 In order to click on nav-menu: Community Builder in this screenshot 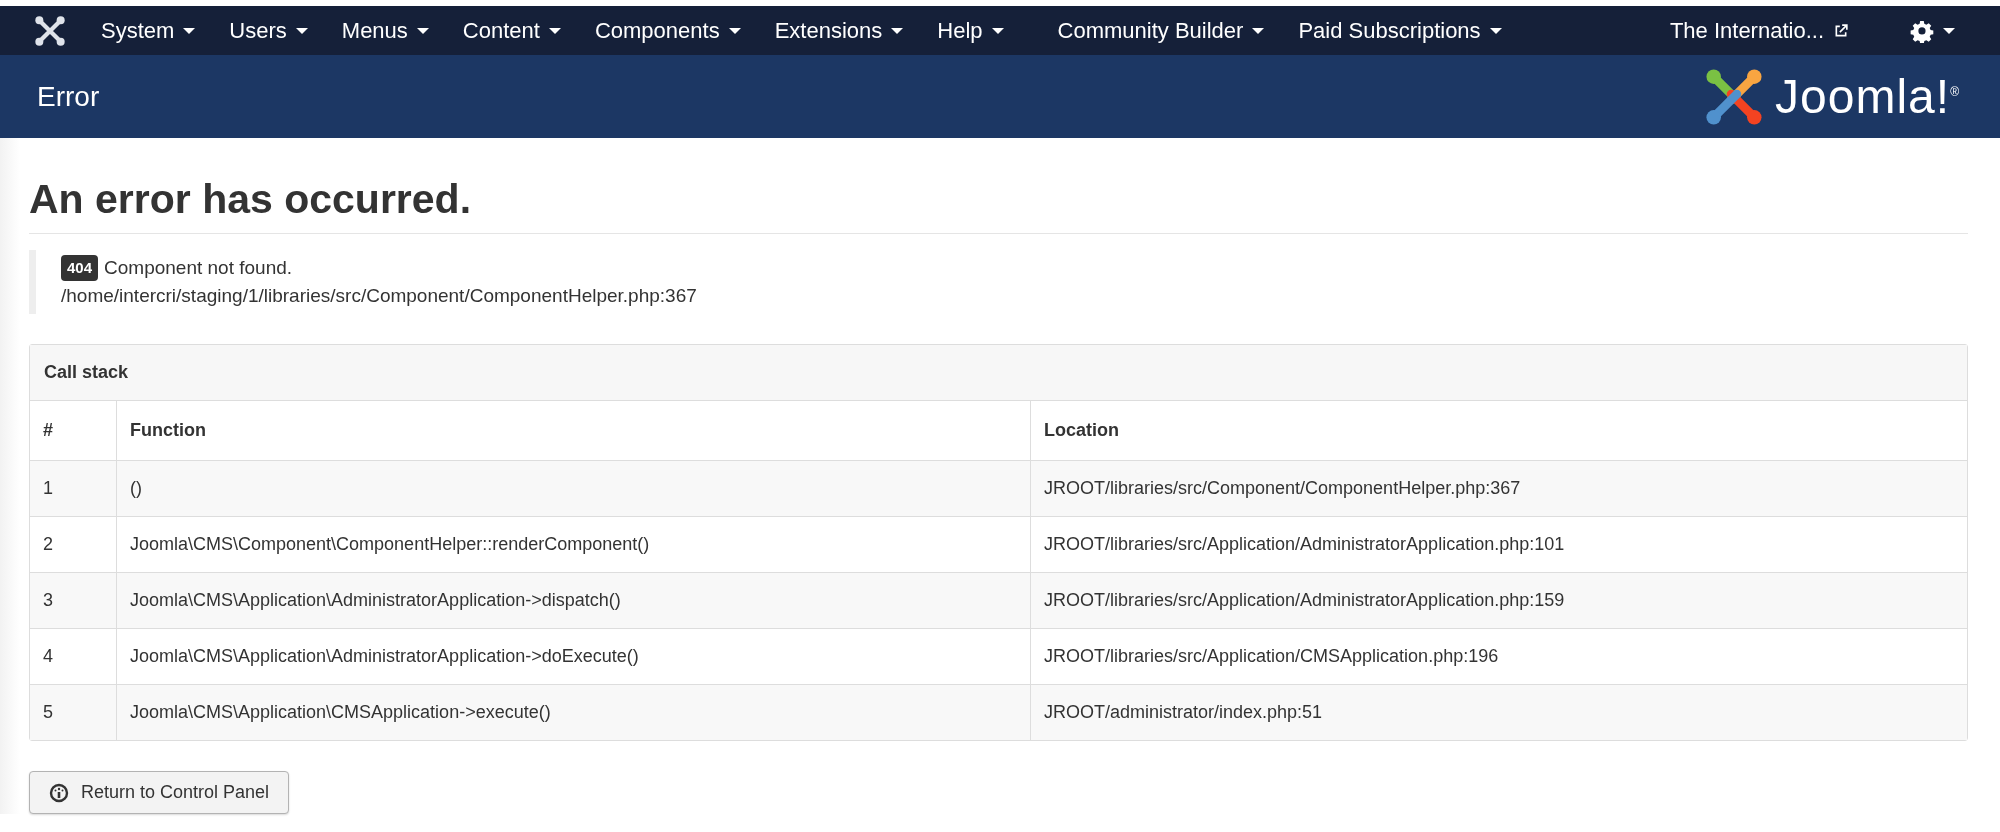, I will do `click(1161, 30)`.